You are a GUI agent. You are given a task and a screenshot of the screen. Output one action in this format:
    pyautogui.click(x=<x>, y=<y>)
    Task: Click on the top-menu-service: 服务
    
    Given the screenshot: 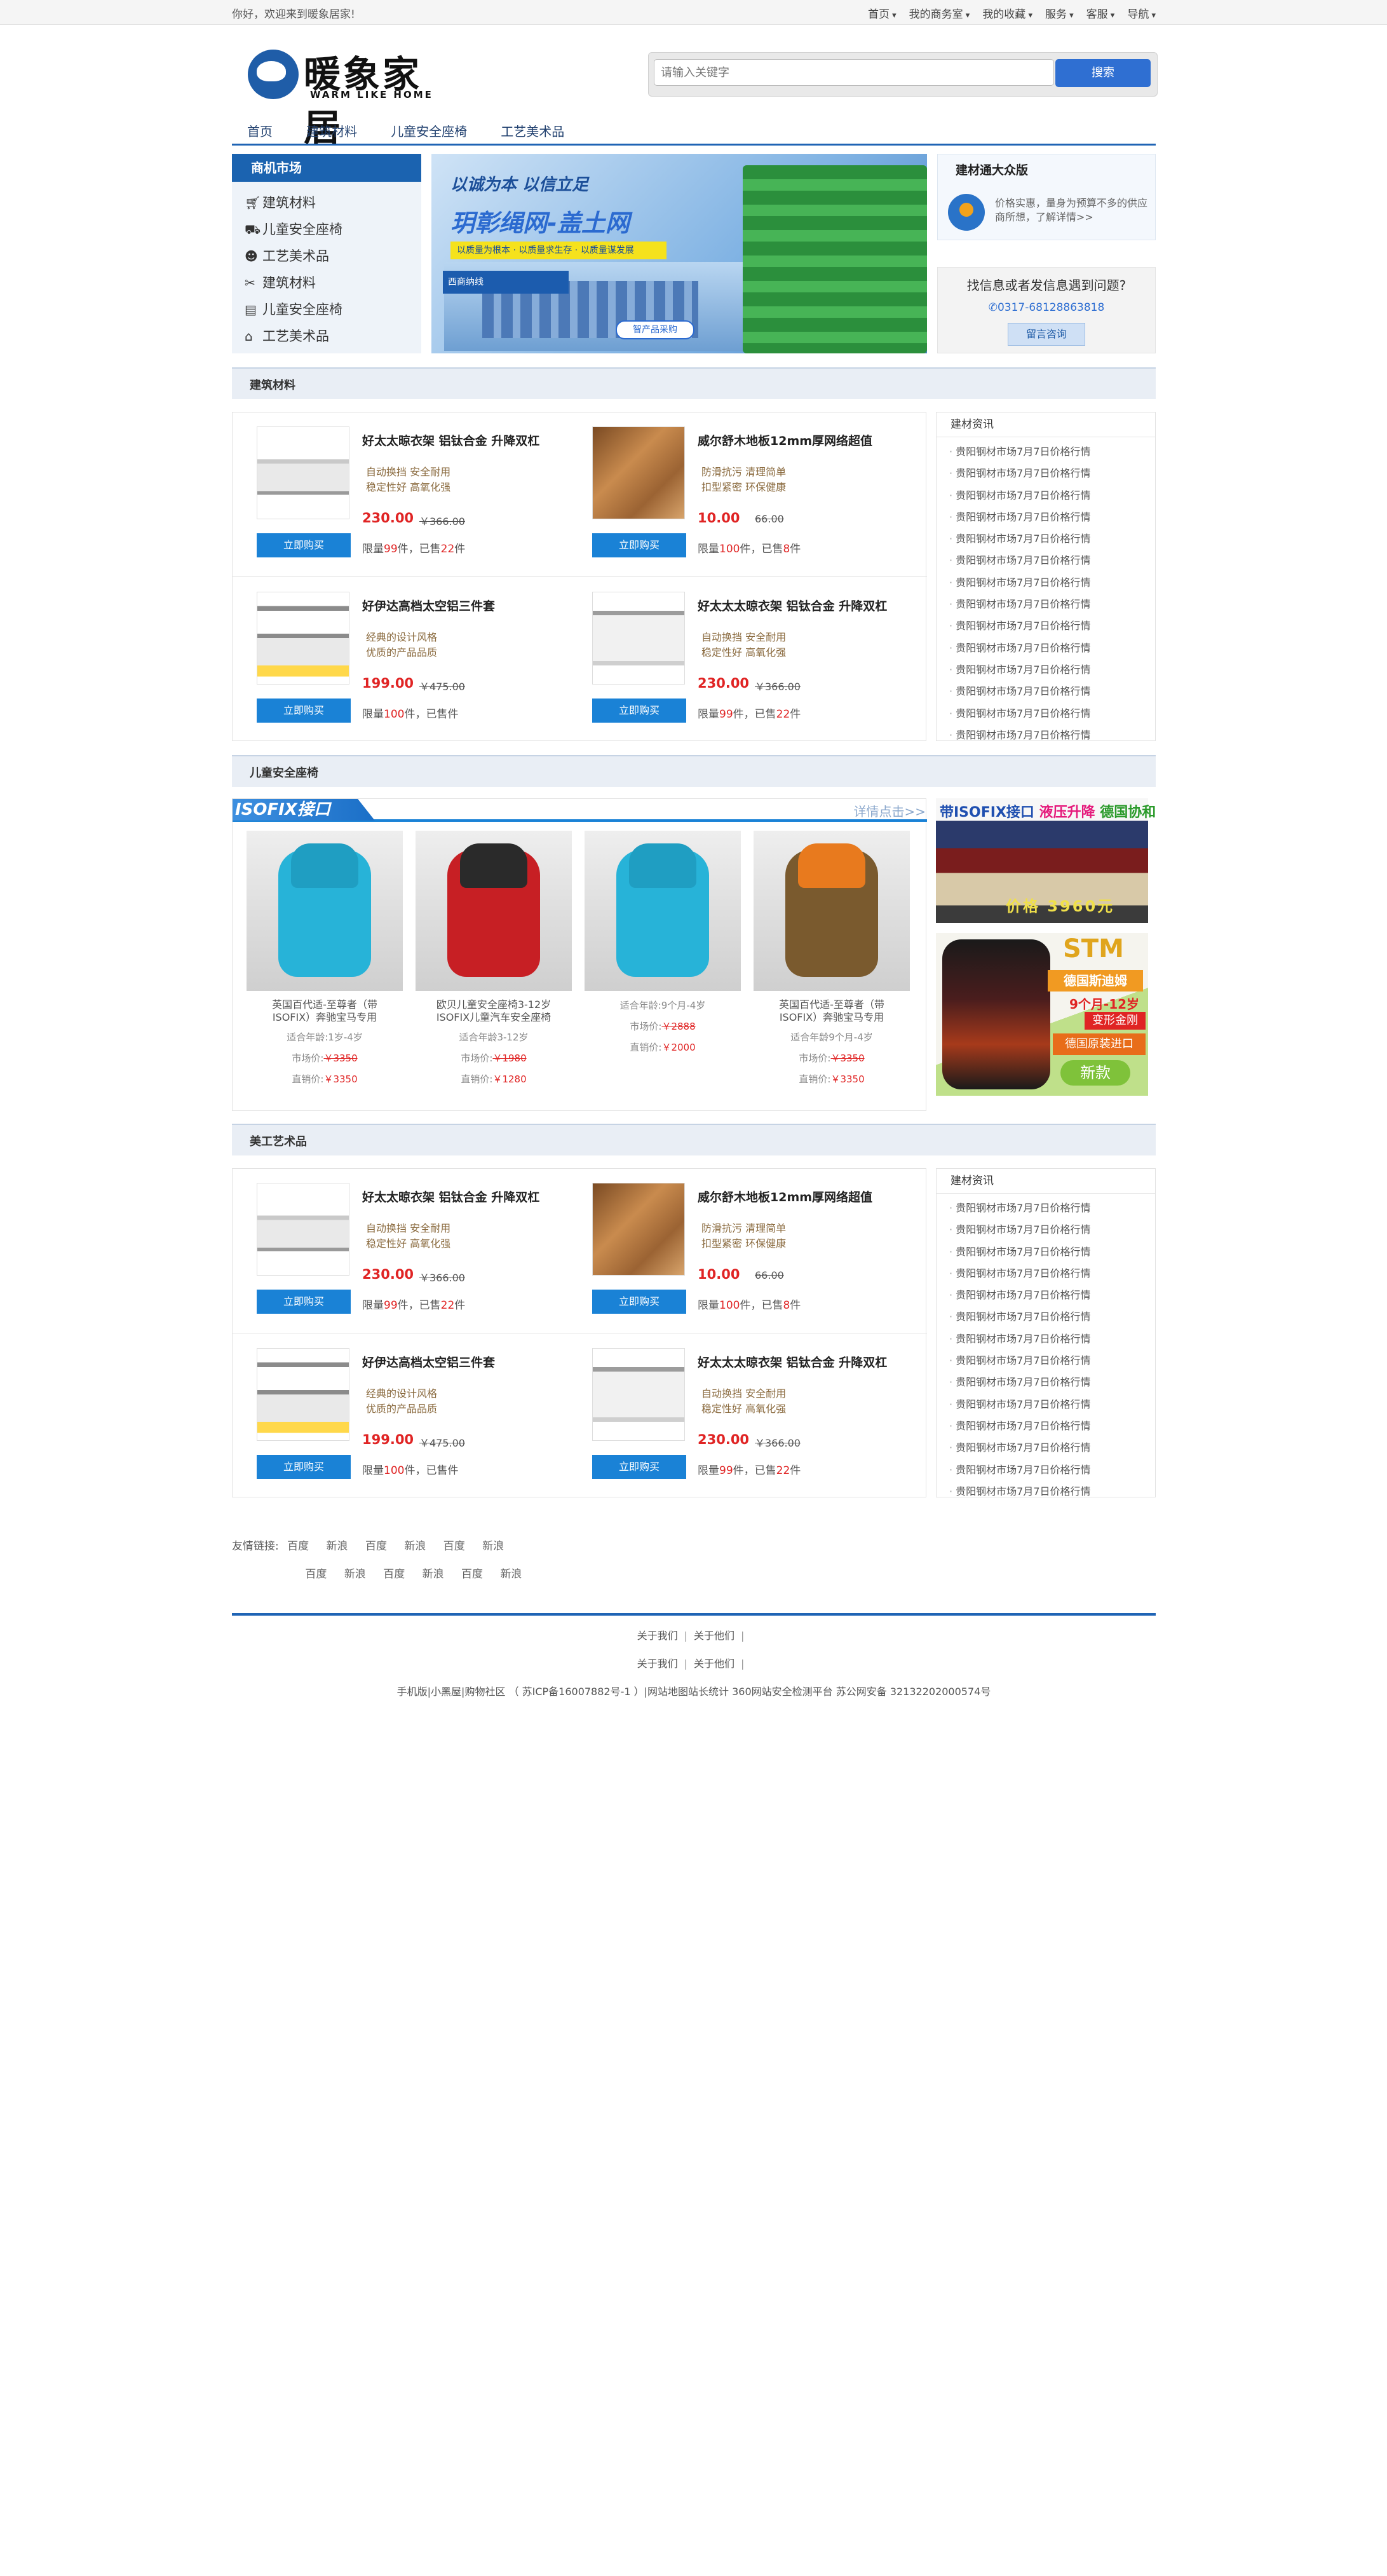 What is the action you would take?
    pyautogui.click(x=1059, y=13)
    